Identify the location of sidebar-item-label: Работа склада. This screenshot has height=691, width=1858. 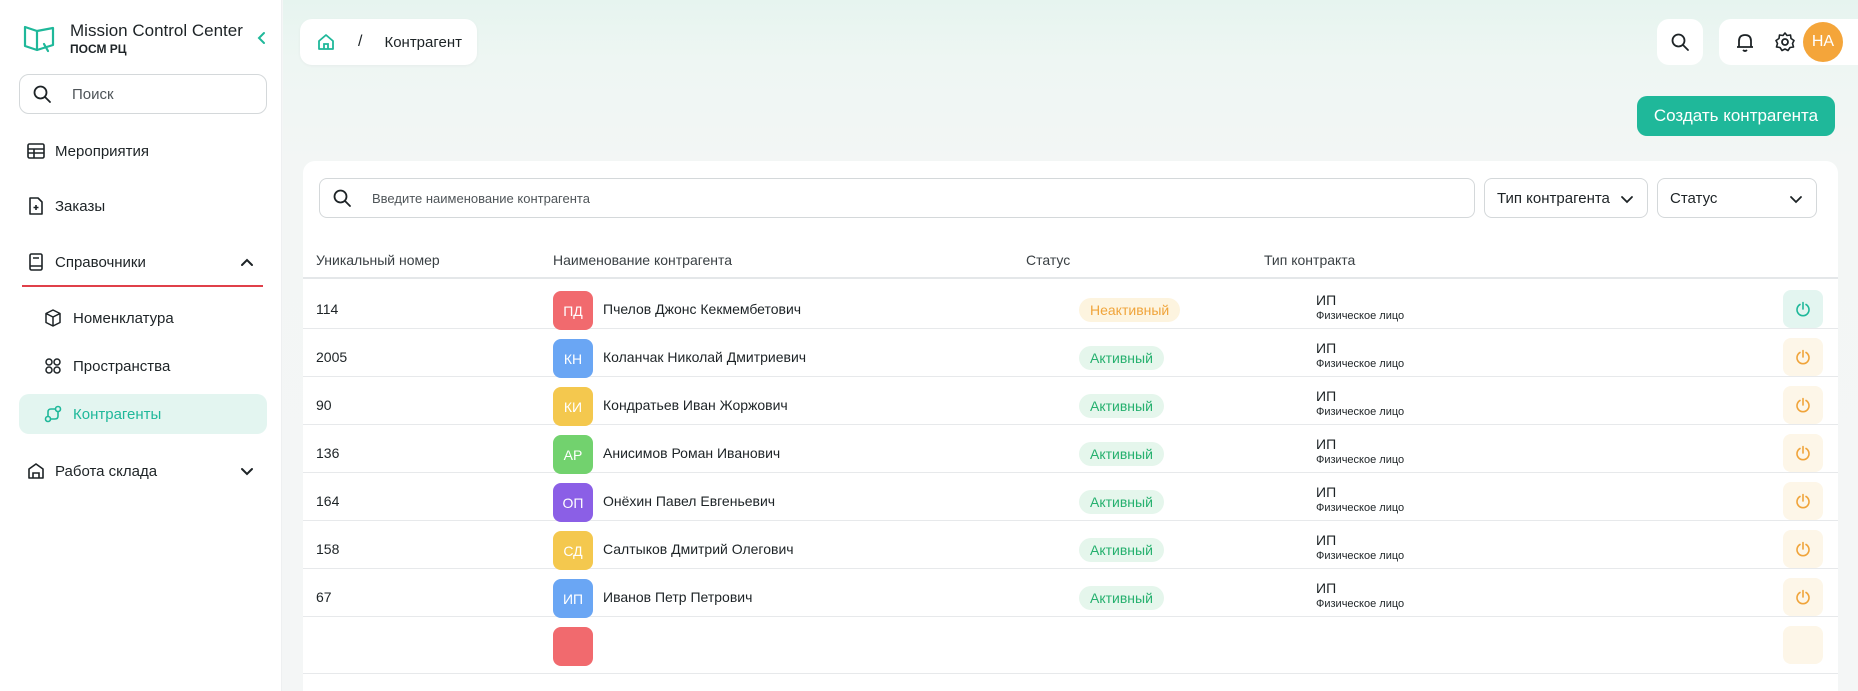
(106, 471).